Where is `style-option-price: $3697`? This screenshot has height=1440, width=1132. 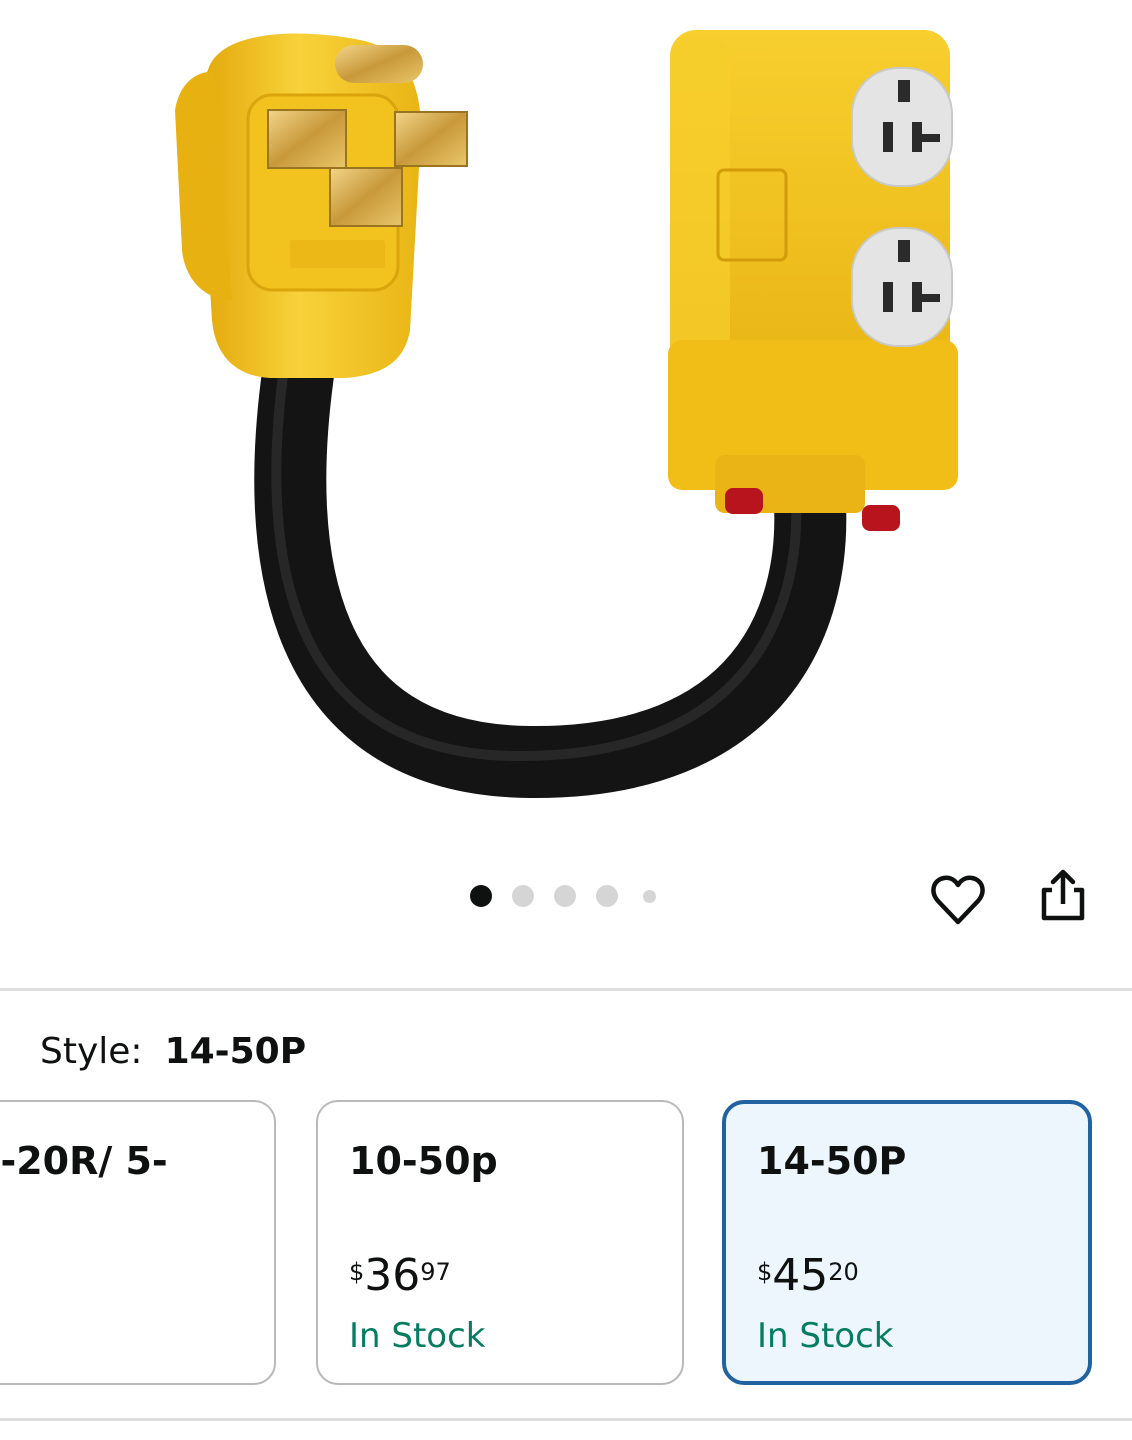 style-option-price: $3697 is located at coordinates (400, 1276).